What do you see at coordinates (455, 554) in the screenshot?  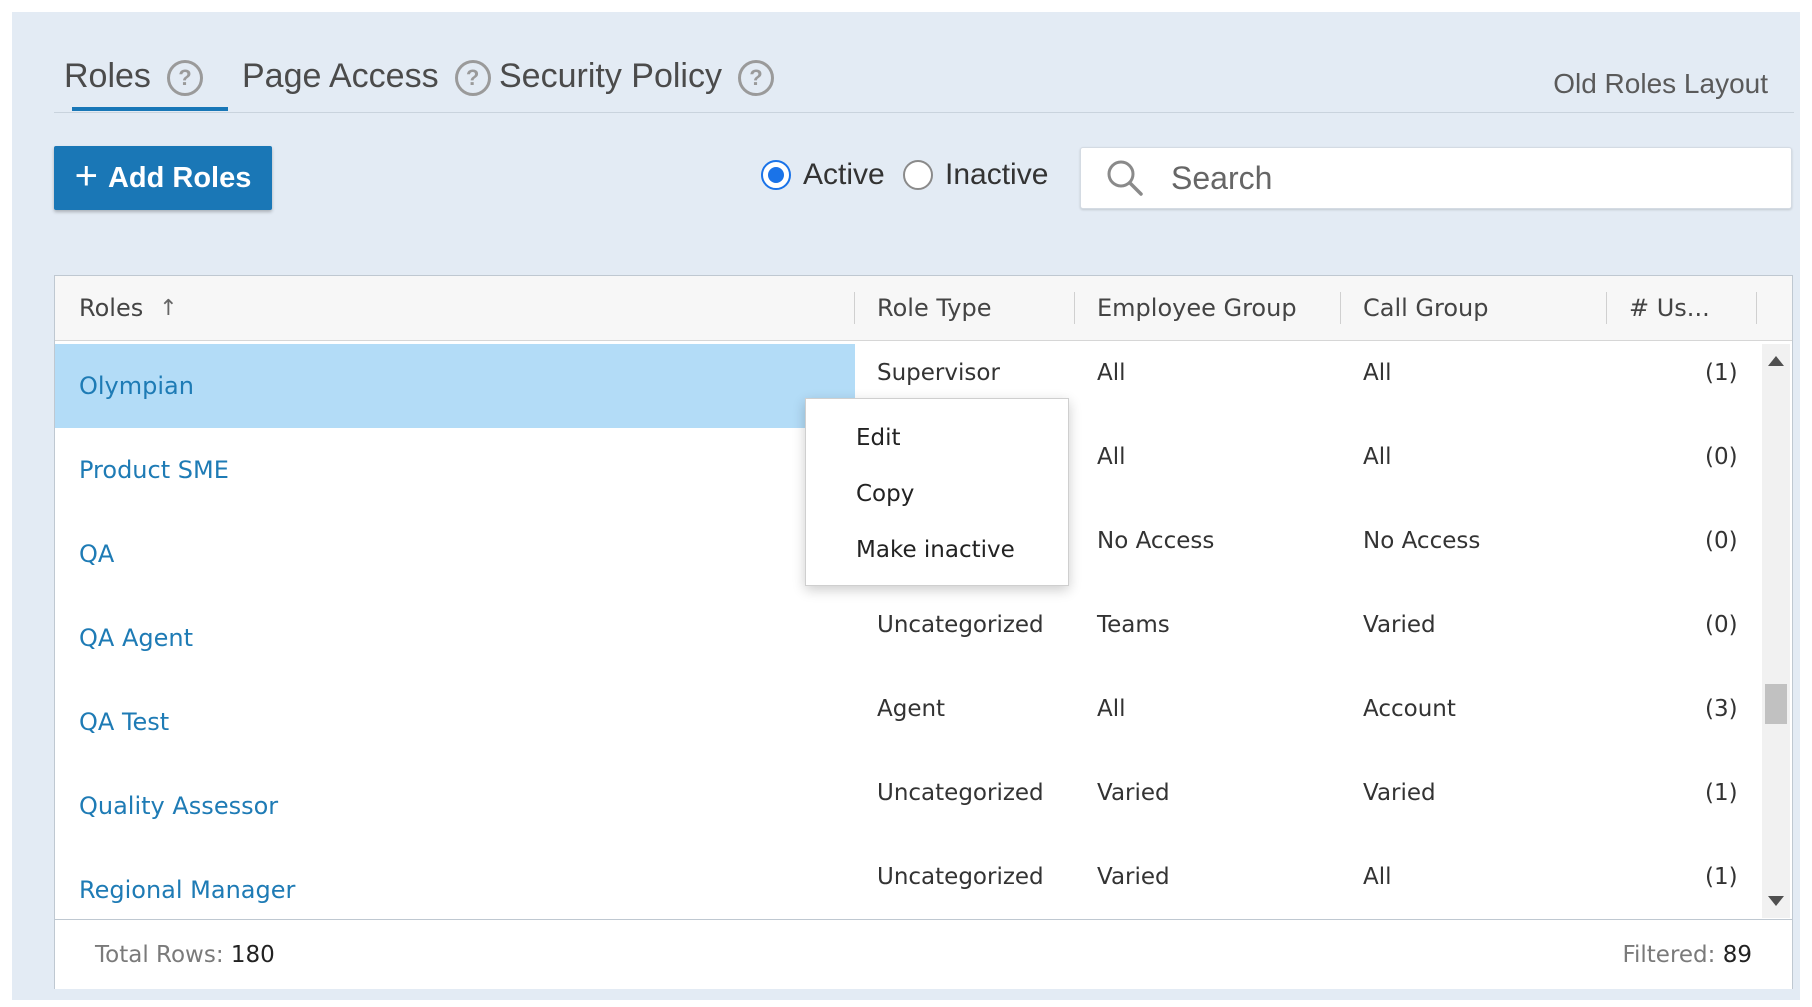 I see `role-name-cell: QA` at bounding box center [455, 554].